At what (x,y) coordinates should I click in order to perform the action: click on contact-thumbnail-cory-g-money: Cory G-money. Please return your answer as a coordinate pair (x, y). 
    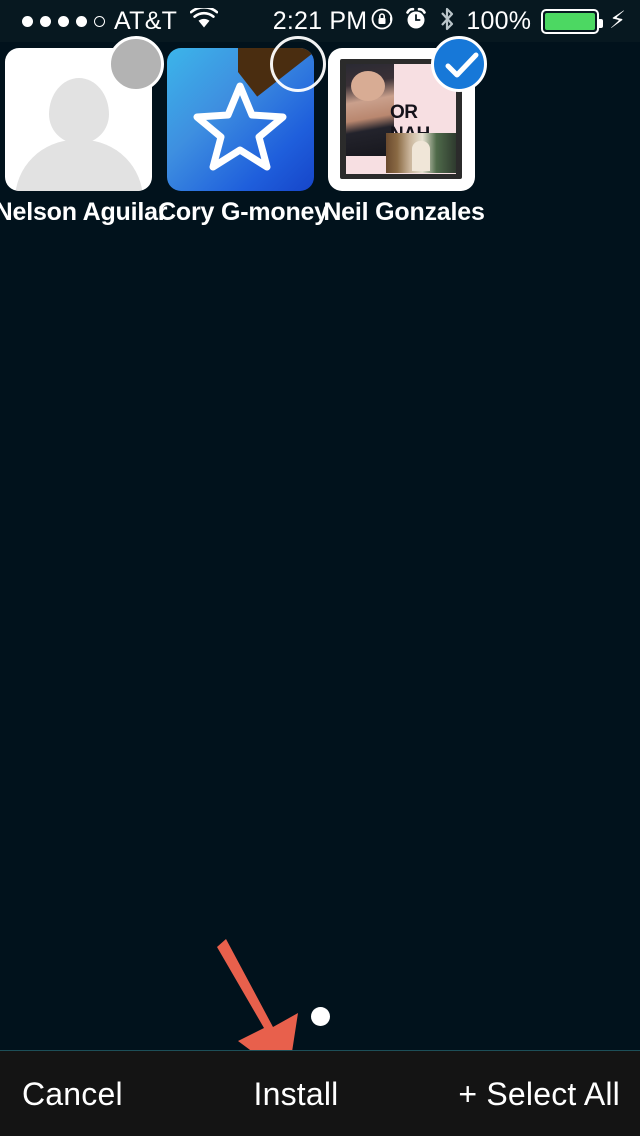
    Looking at the image, I should click on (243, 131).